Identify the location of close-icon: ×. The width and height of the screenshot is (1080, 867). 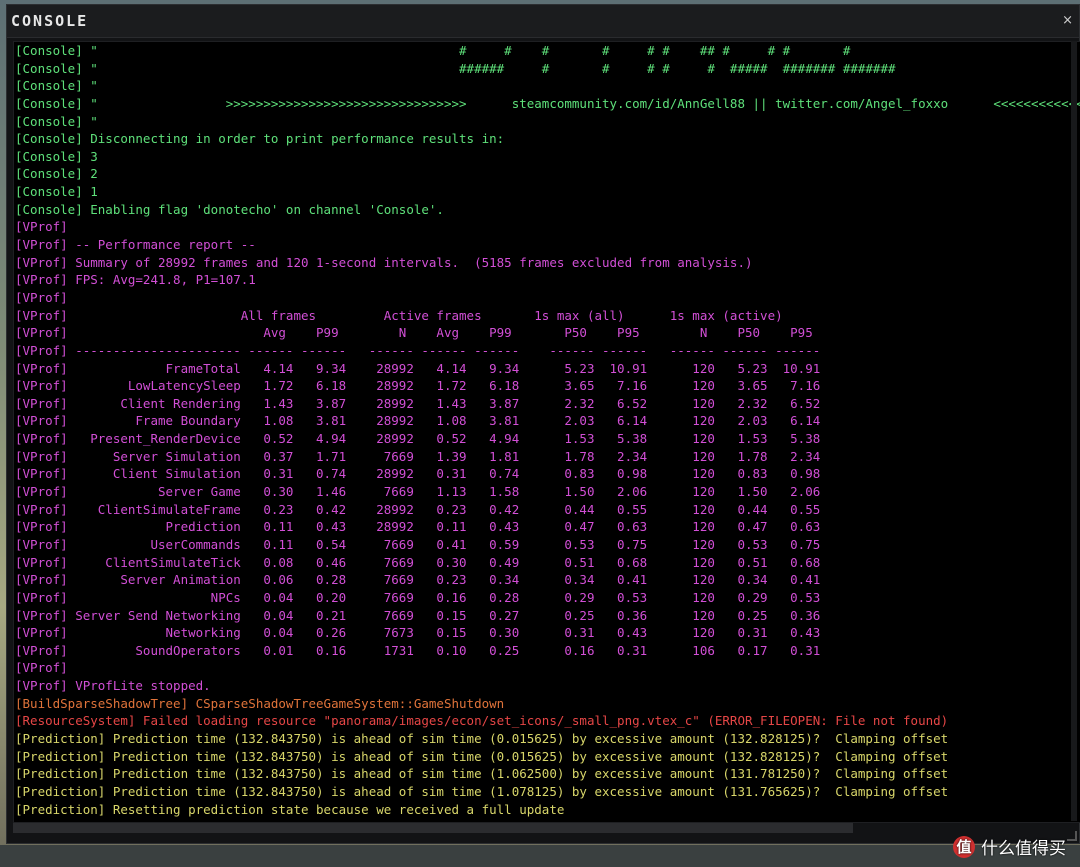
(1067, 20).